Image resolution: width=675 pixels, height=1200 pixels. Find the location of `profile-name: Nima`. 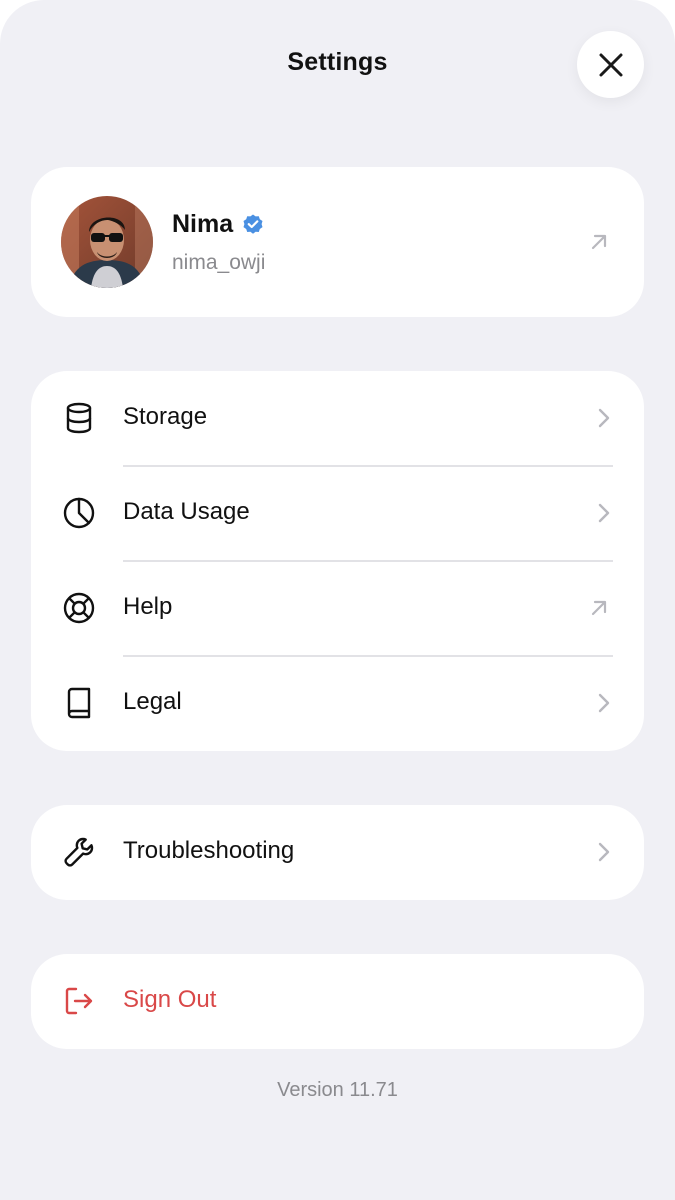

profile-name: Nima is located at coordinates (203, 224).